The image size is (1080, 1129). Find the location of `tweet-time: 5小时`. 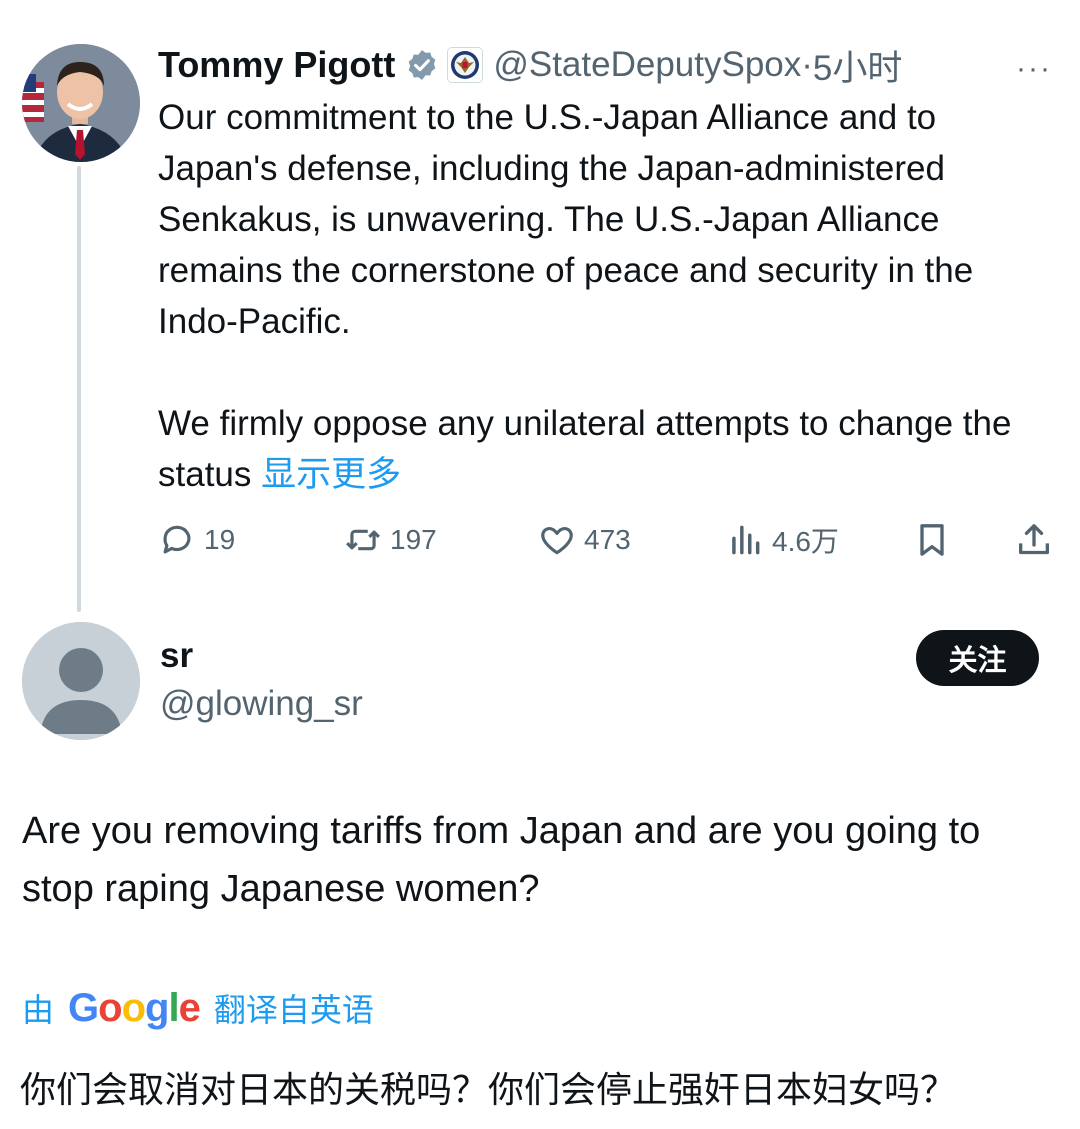

tweet-time: 5小时 is located at coordinates (857, 65).